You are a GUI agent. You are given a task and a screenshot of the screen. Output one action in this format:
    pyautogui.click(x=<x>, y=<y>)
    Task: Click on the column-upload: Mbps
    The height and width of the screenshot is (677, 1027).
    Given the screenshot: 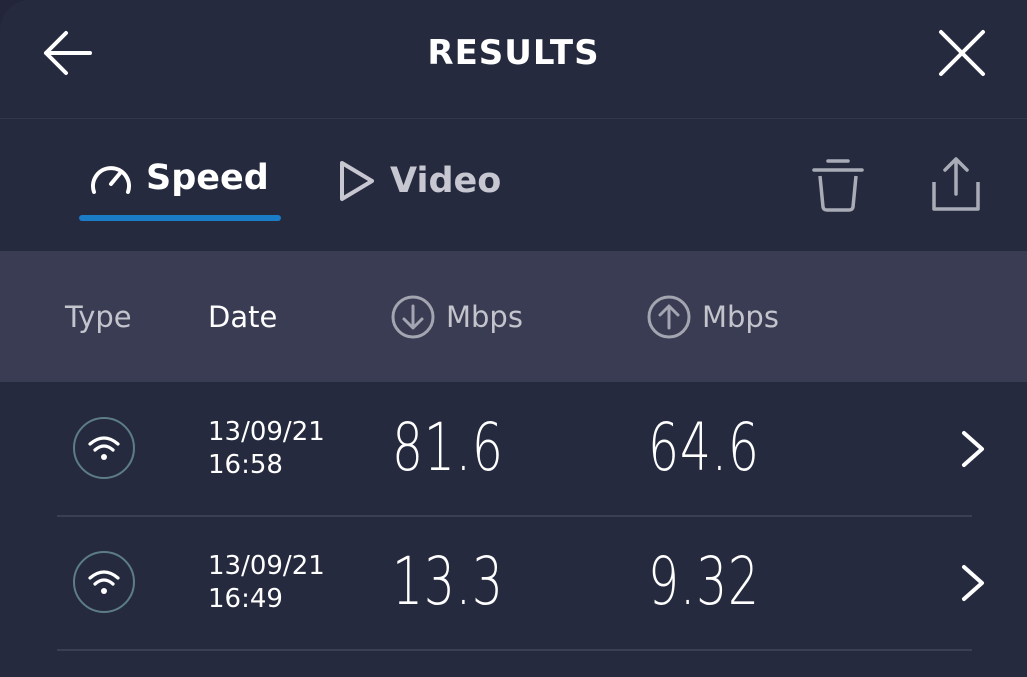 What is the action you would take?
    pyautogui.click(x=712, y=316)
    